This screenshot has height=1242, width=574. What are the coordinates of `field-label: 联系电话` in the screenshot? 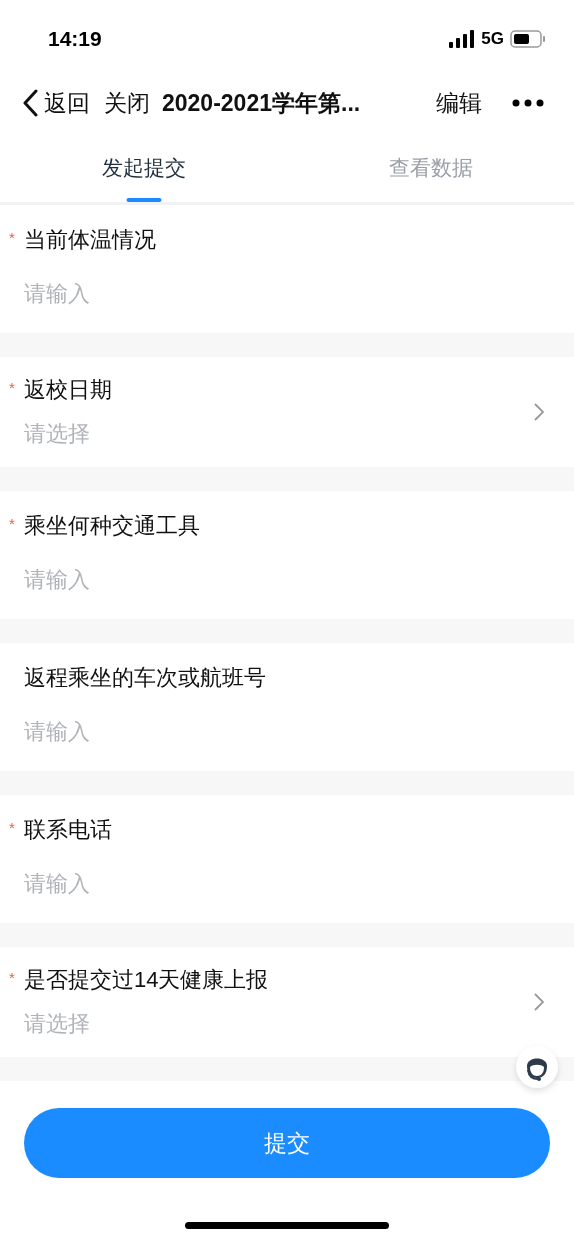 It's located at (68, 829).